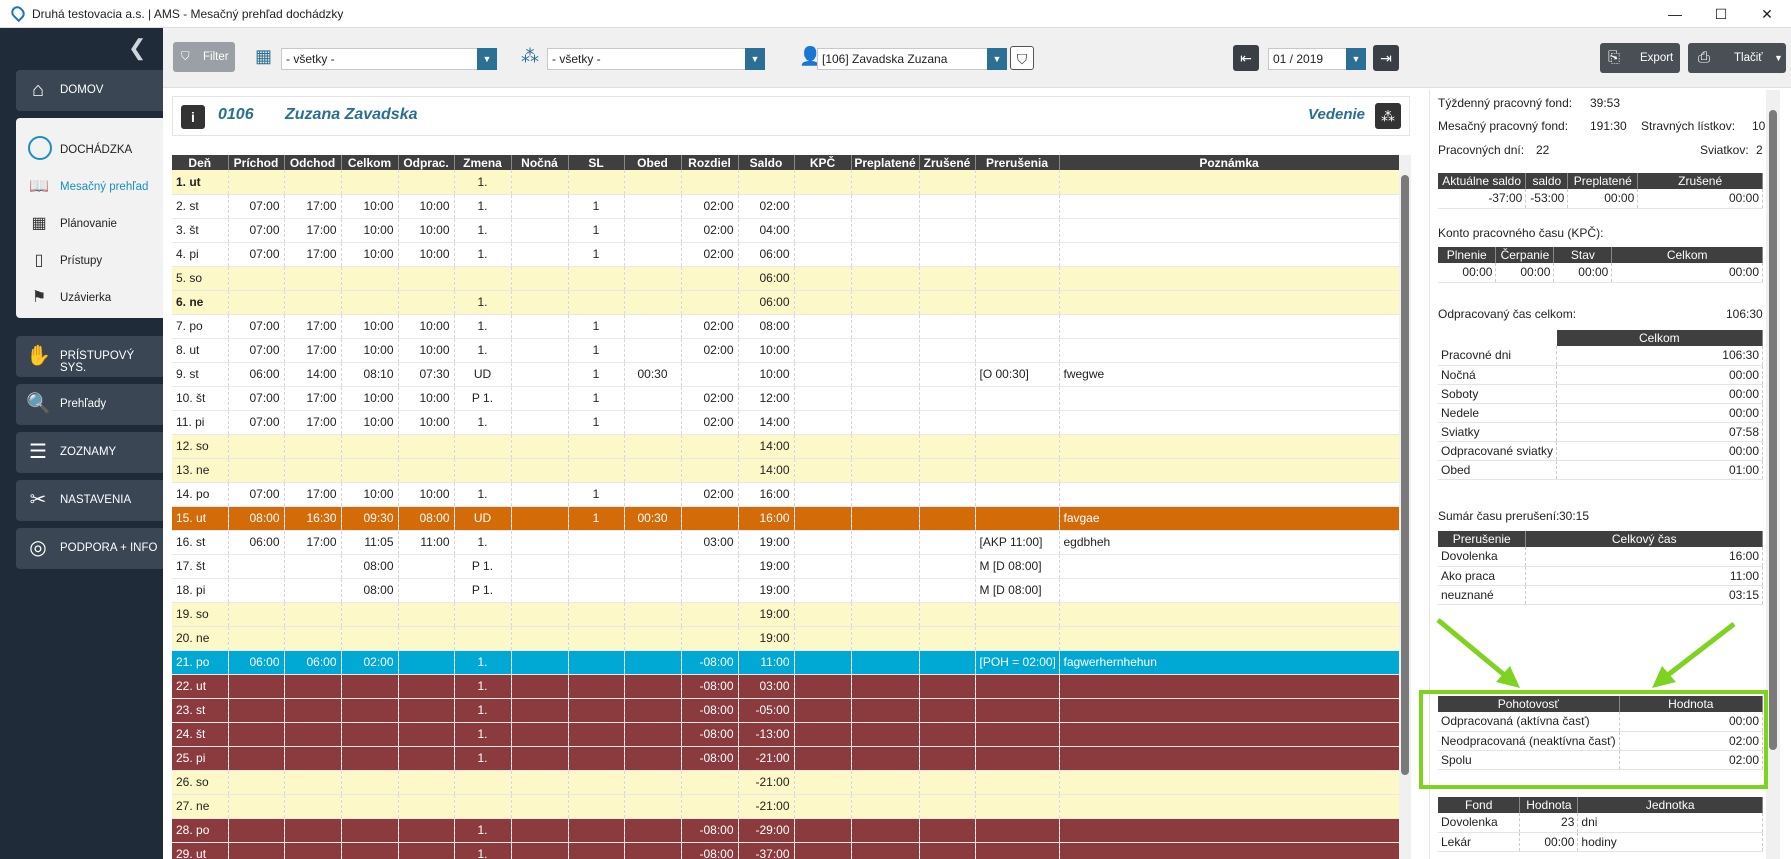 This screenshot has width=1791, height=859. I want to click on table-cell: 00:00, so click(1659, 413).